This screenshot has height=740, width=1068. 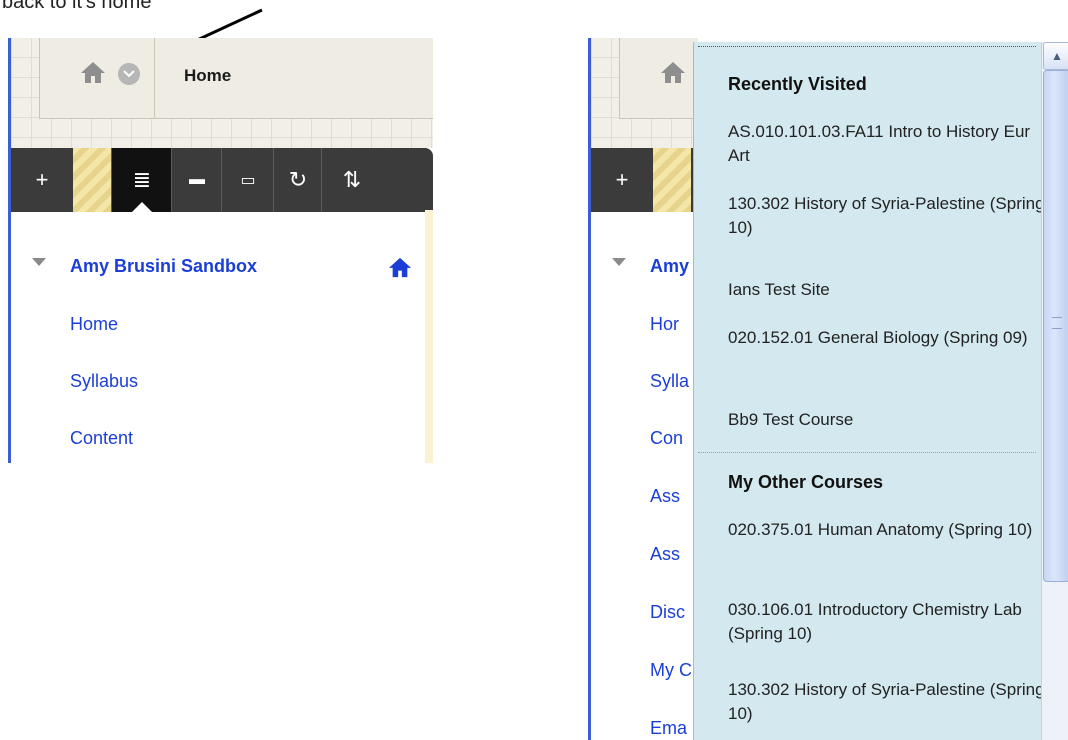 What do you see at coordinates (163, 266) in the screenshot?
I see `course-title: Amy Brusini Sandbox` at bounding box center [163, 266].